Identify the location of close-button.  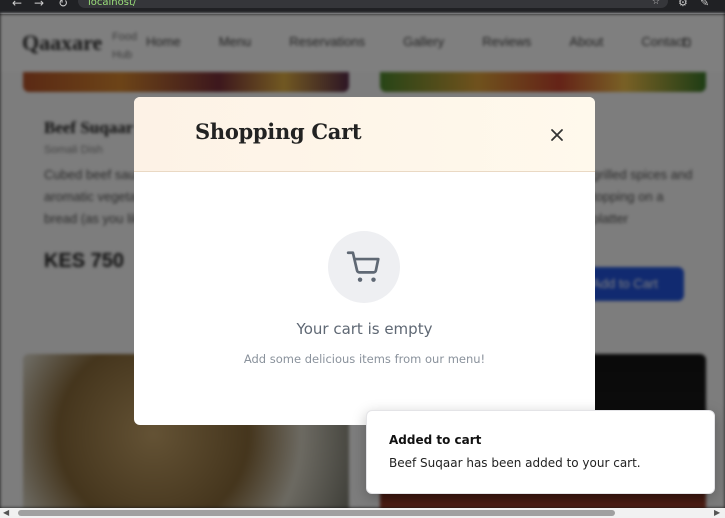
(557, 135).